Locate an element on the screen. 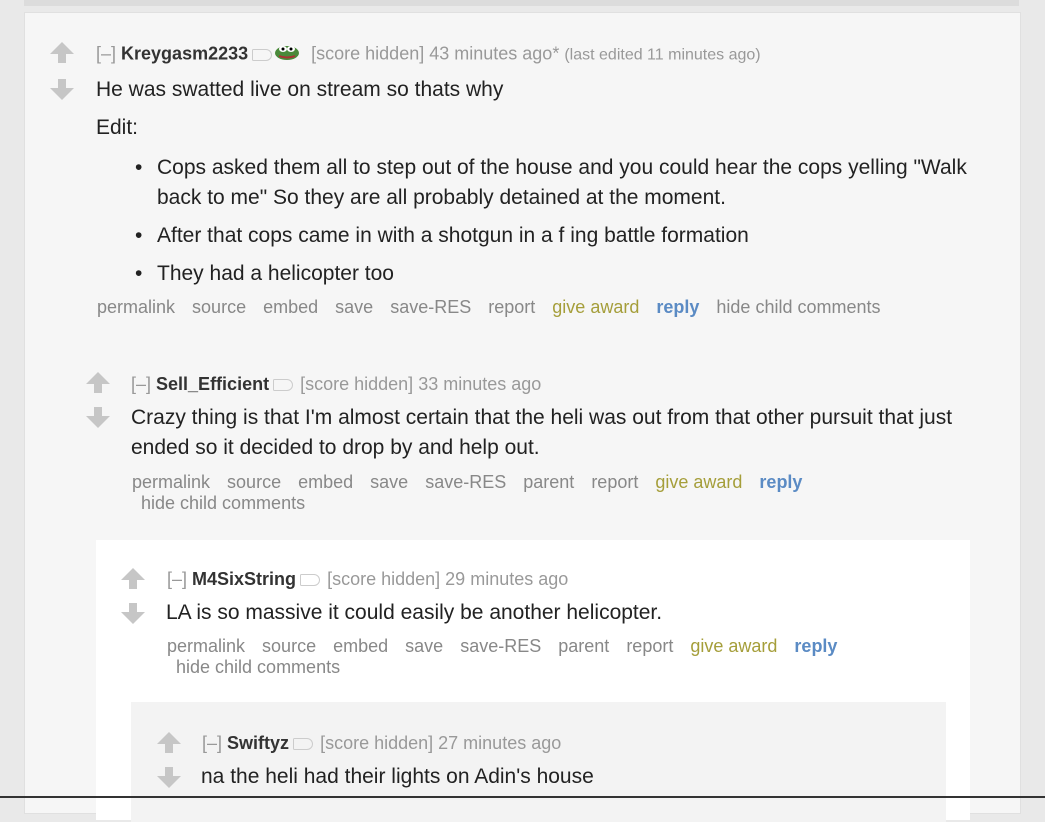  timestamp: 27 minutes ago is located at coordinates (500, 743).